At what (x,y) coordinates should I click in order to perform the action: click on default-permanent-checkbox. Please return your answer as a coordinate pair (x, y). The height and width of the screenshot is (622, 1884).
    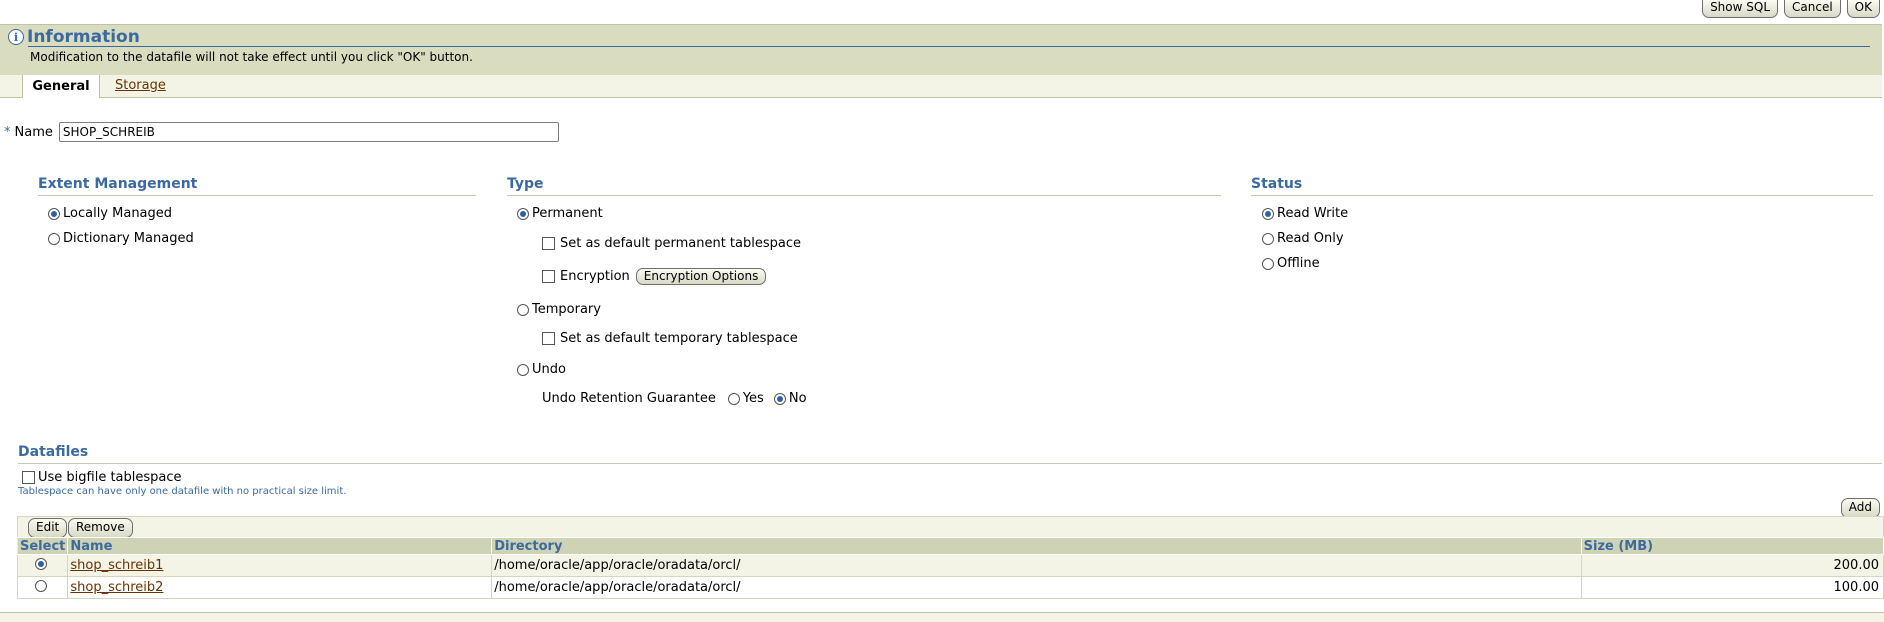
    Looking at the image, I should click on (548, 243).